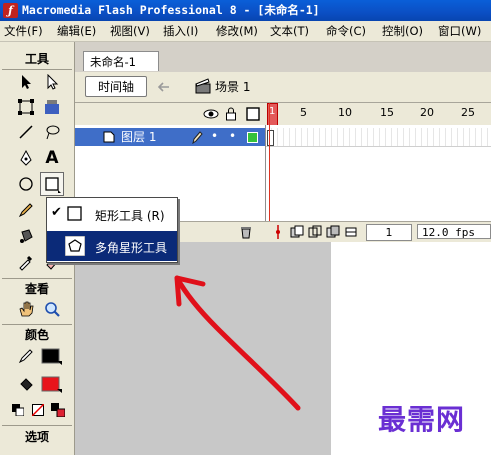 The width and height of the screenshot is (491, 455). I want to click on frame-number: 25, so click(468, 112).